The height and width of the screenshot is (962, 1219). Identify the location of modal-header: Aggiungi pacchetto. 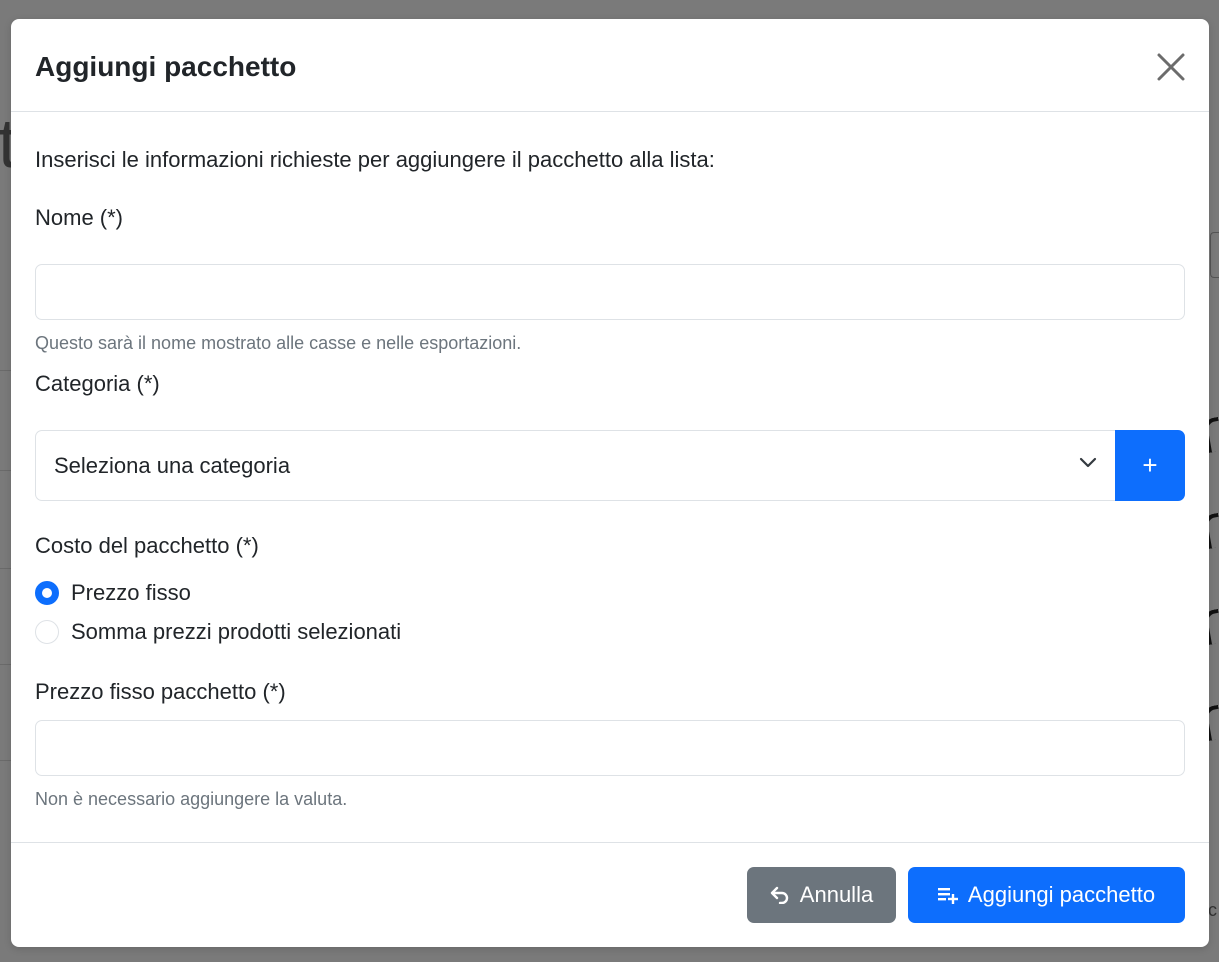
(610, 65).